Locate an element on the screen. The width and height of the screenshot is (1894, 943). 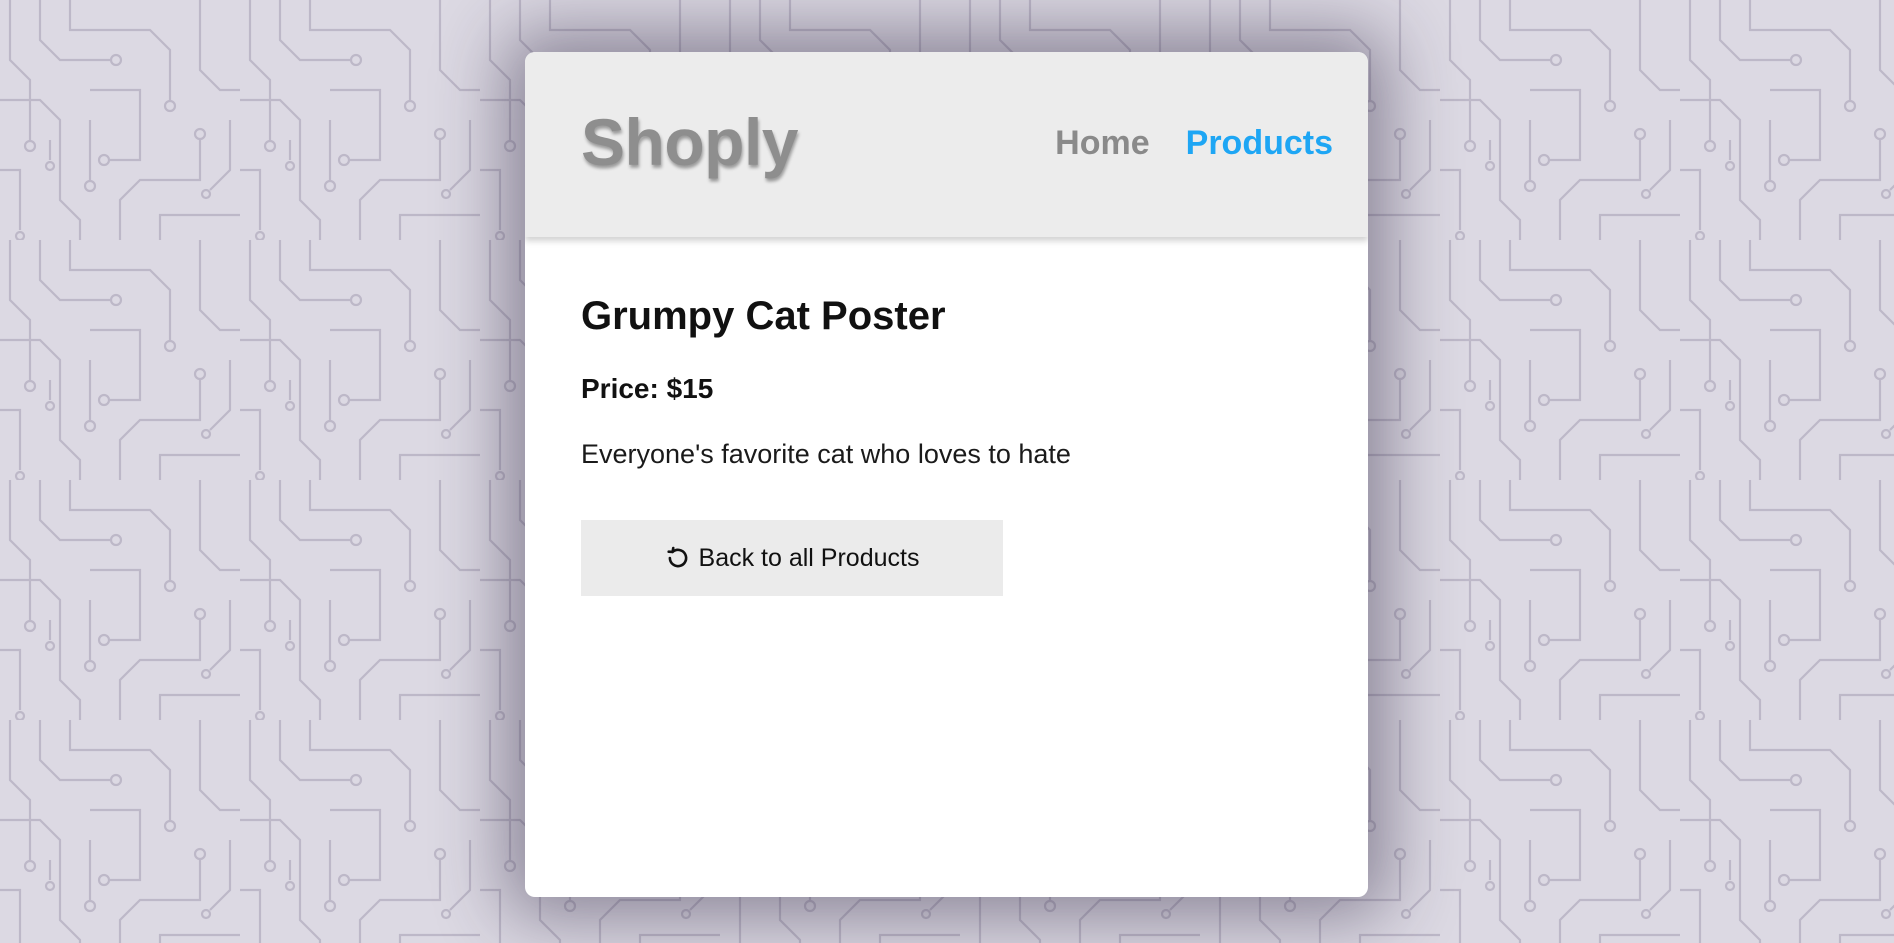
back-to-products-button: Back to all Products is located at coordinates (792, 558).